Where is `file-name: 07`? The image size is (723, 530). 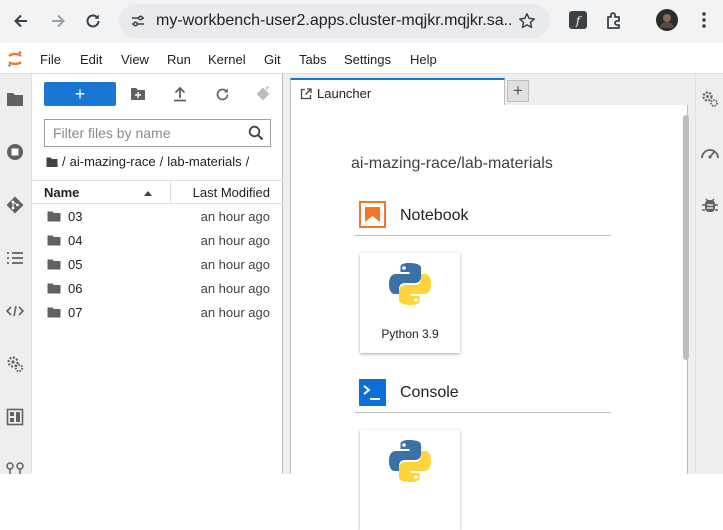 file-name: 07 is located at coordinates (75, 312).